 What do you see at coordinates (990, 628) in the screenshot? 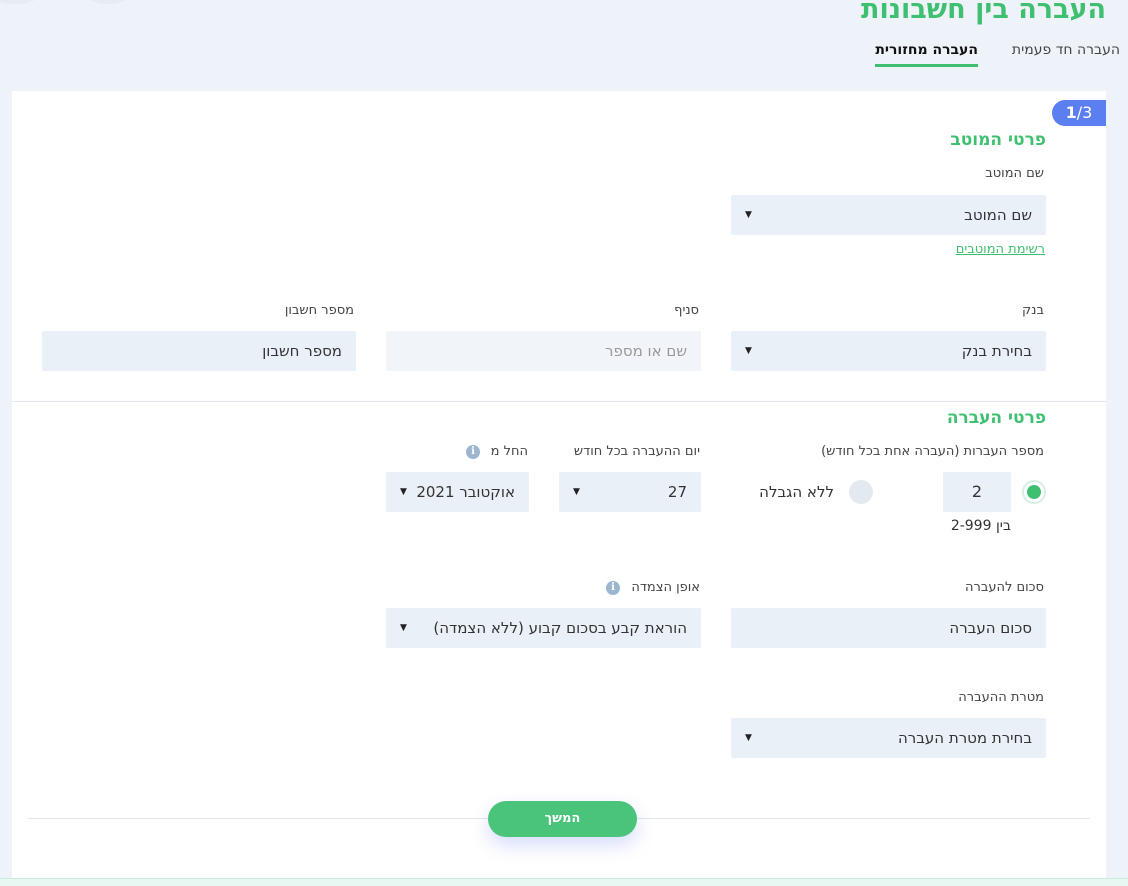
I see `amount-placeholder: סכום העברה` at bounding box center [990, 628].